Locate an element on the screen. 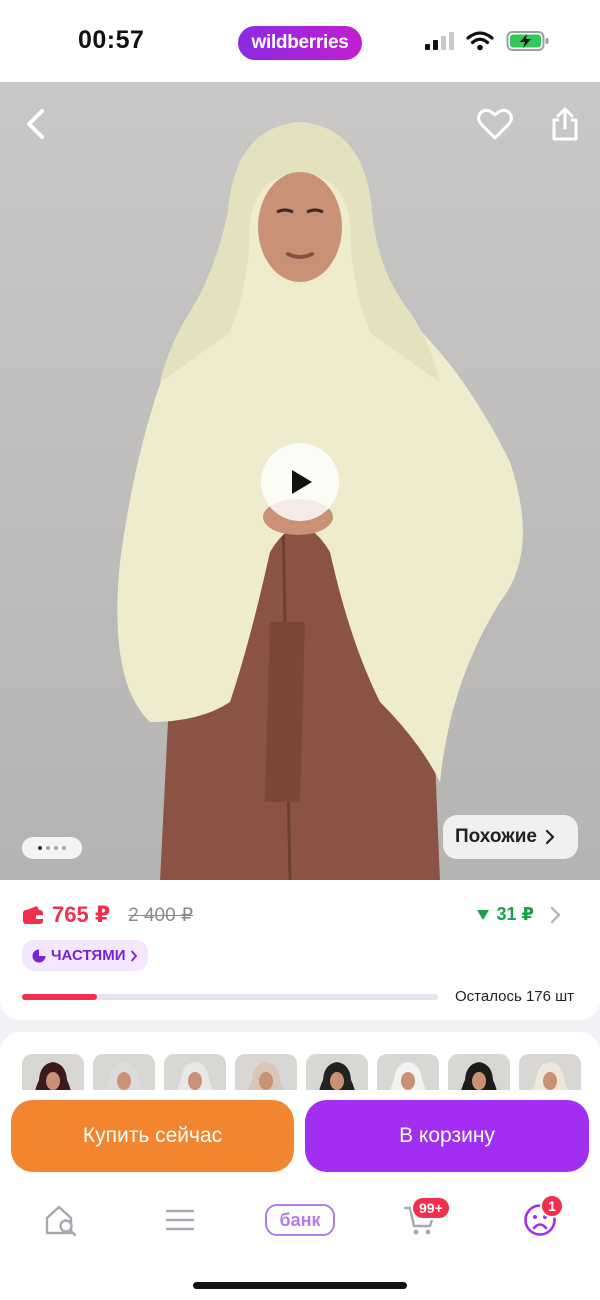 The image size is (600, 1300). heart-icon is located at coordinates (495, 124).